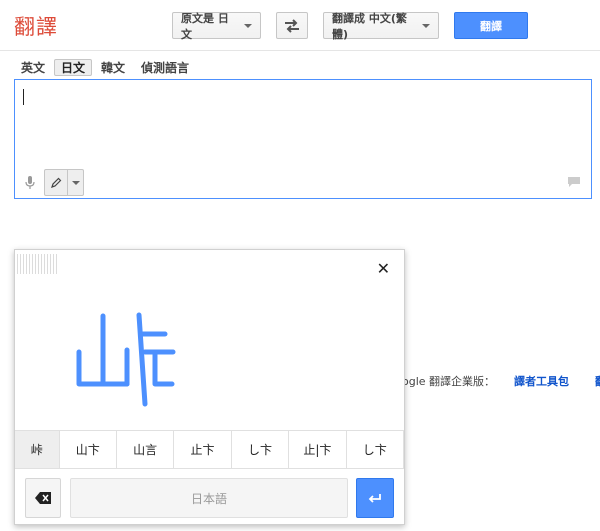  I want to click on translator-toolkit-link: 譯者工具包, so click(541, 381).